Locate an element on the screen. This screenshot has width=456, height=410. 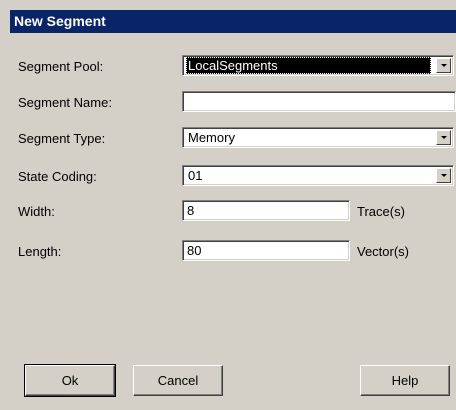
segment-name-label: Segment Name: is located at coordinates (65, 102).